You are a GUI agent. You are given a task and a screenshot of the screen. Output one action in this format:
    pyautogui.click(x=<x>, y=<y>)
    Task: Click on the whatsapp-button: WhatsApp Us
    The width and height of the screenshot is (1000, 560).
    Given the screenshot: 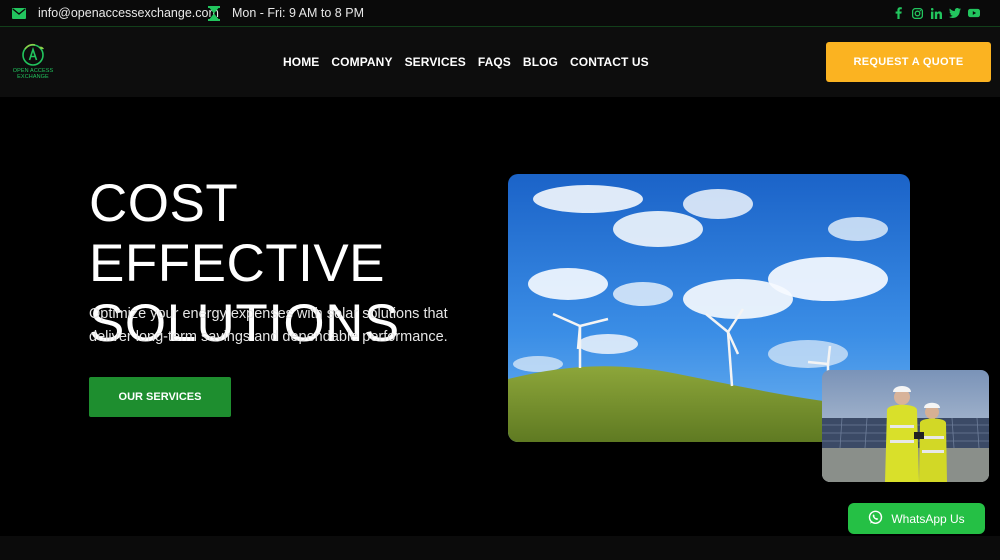 What is the action you would take?
    pyautogui.click(x=916, y=518)
    